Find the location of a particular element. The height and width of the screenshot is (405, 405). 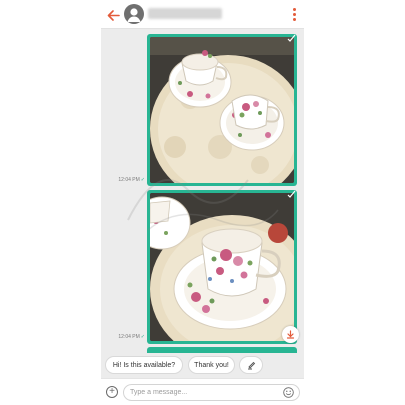

add-attachment-button: + is located at coordinates (112, 392).